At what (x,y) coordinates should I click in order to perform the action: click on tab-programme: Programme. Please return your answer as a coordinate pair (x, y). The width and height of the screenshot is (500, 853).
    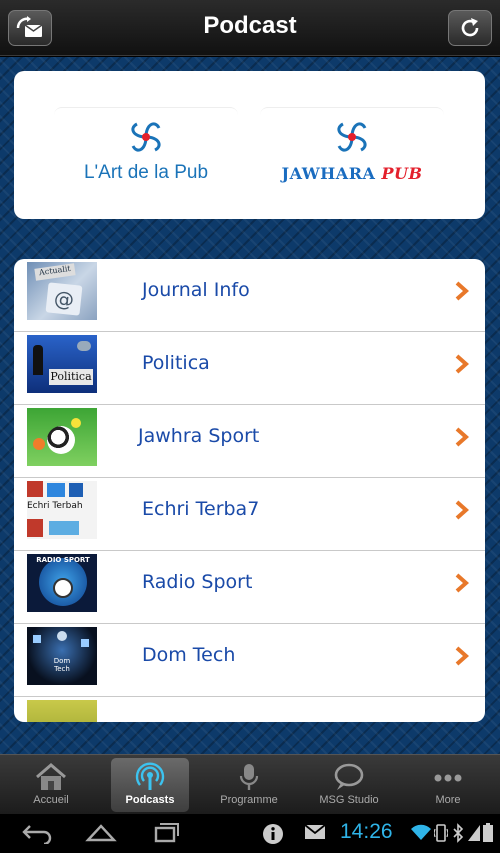
    Looking at the image, I should click on (249, 785).